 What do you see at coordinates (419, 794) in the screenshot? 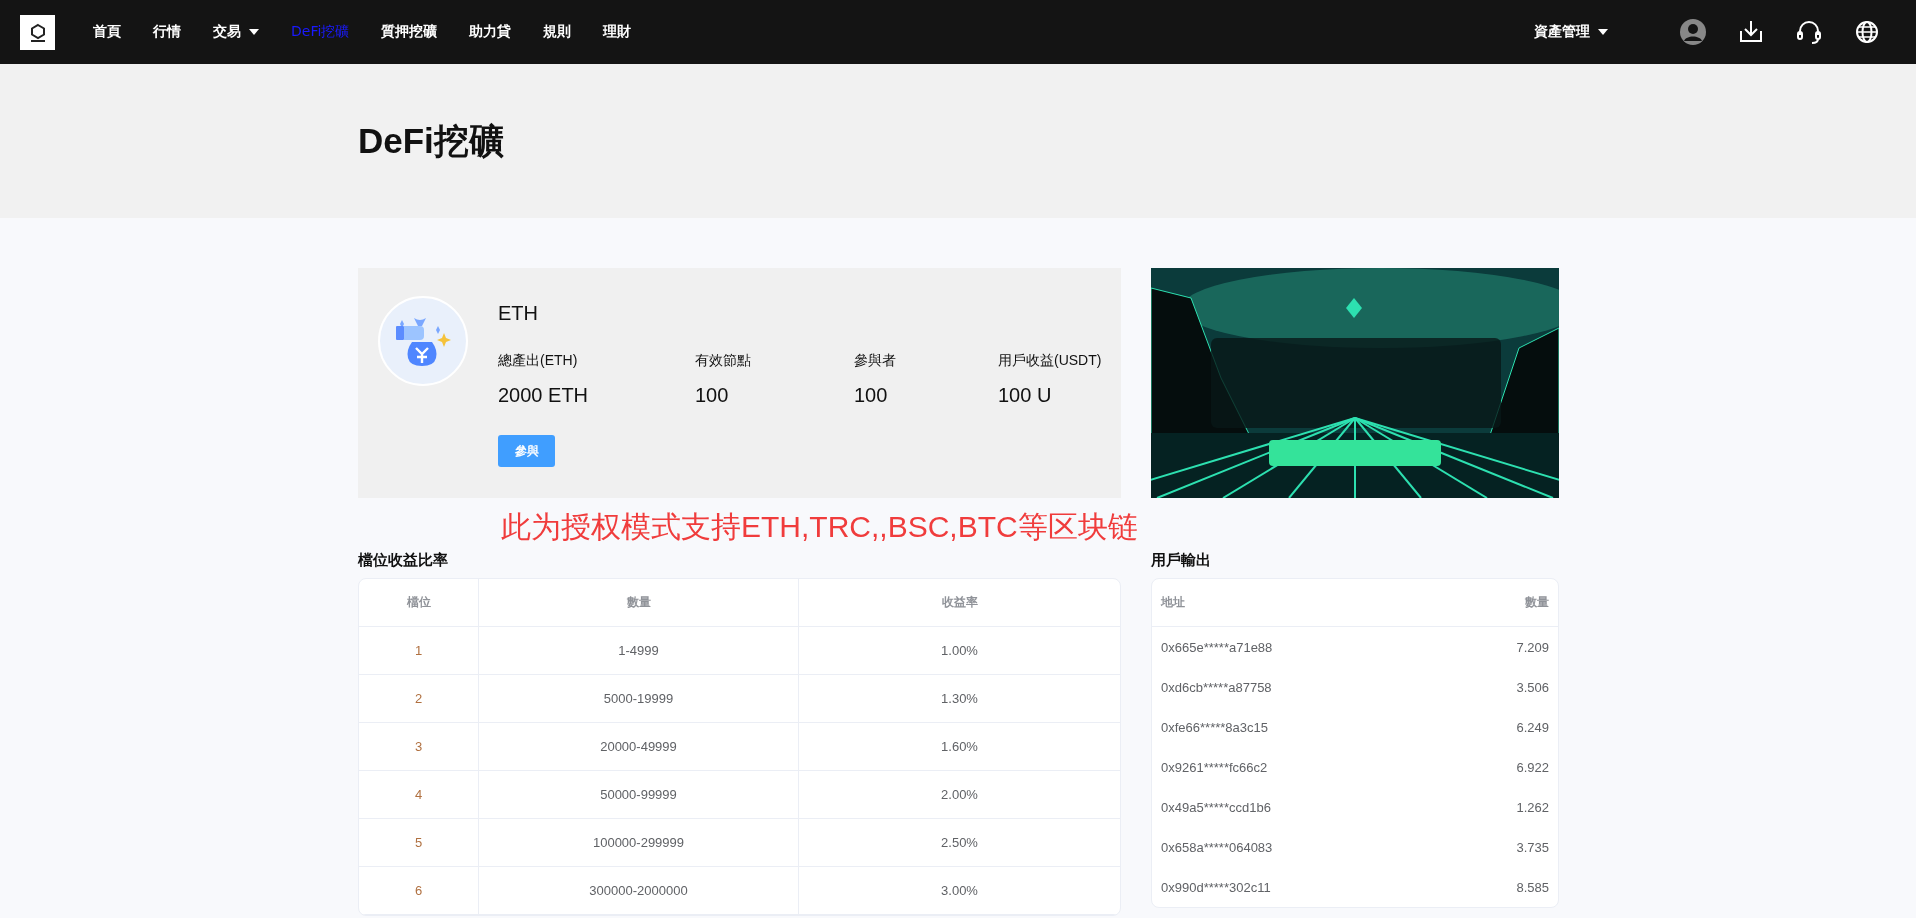
I see `table-cell: 4` at bounding box center [419, 794].